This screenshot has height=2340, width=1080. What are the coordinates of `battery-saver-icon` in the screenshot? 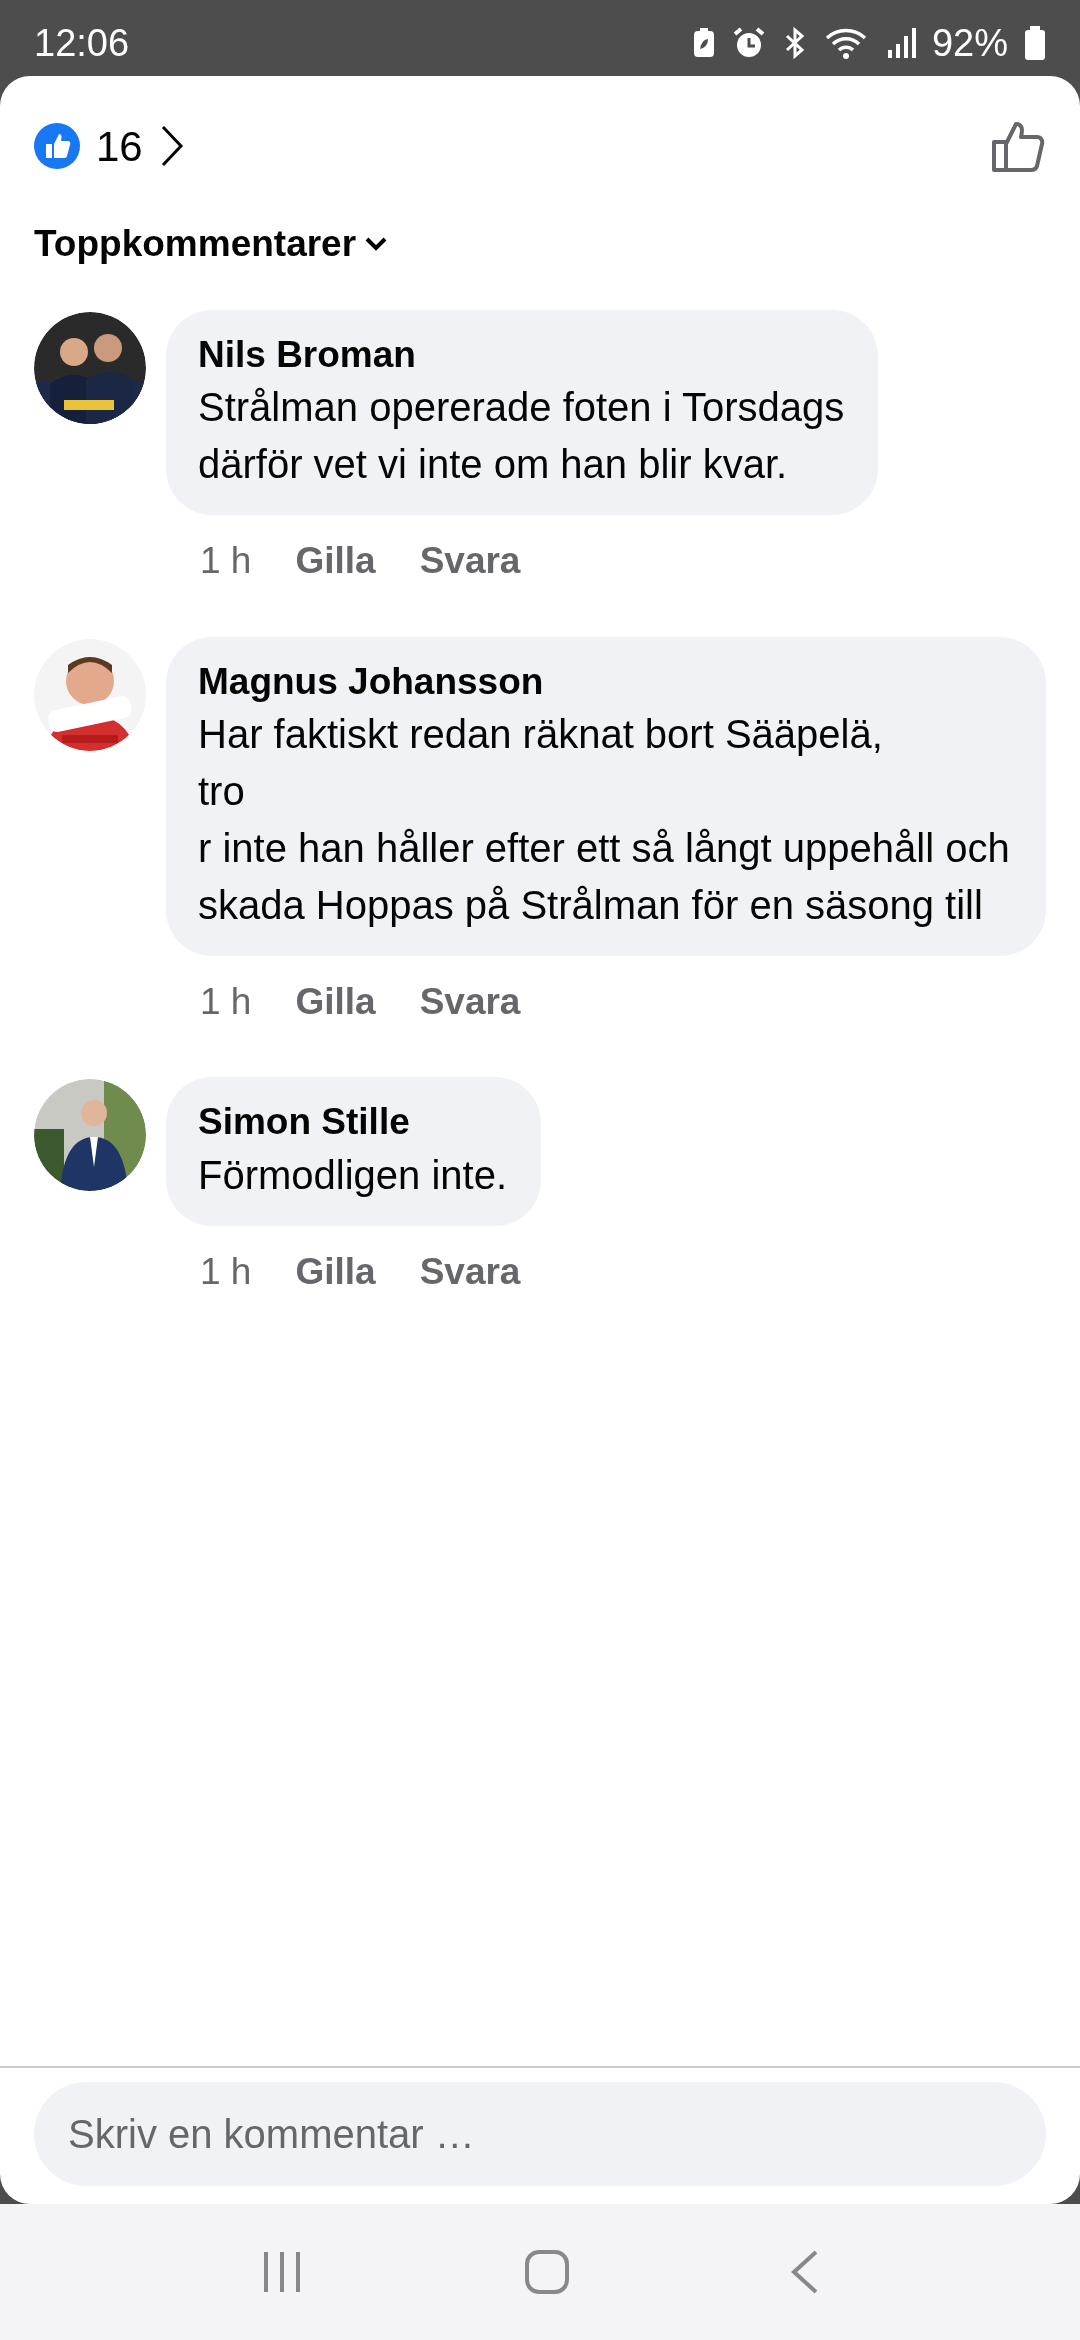 It's located at (703, 43).